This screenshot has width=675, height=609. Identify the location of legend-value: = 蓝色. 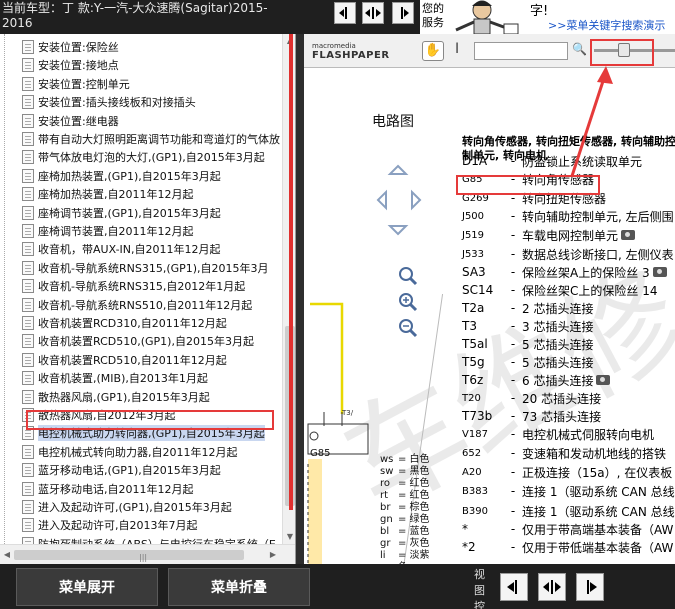
(414, 531).